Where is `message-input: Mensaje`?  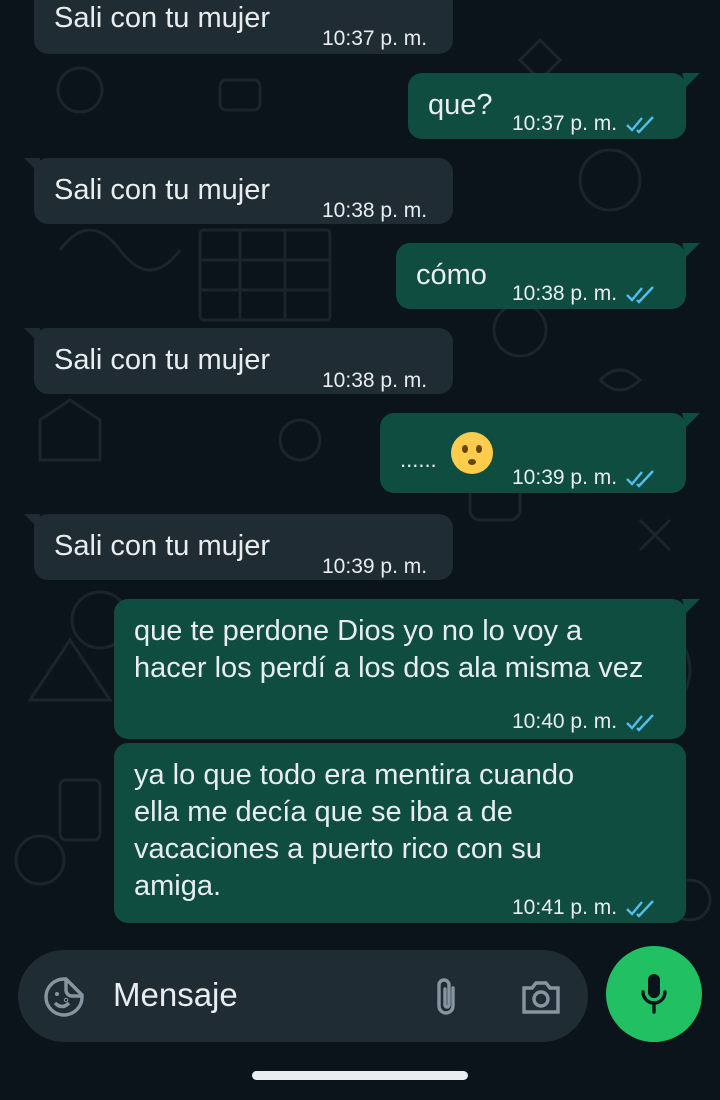
message-input: Mensaje is located at coordinates (175, 995).